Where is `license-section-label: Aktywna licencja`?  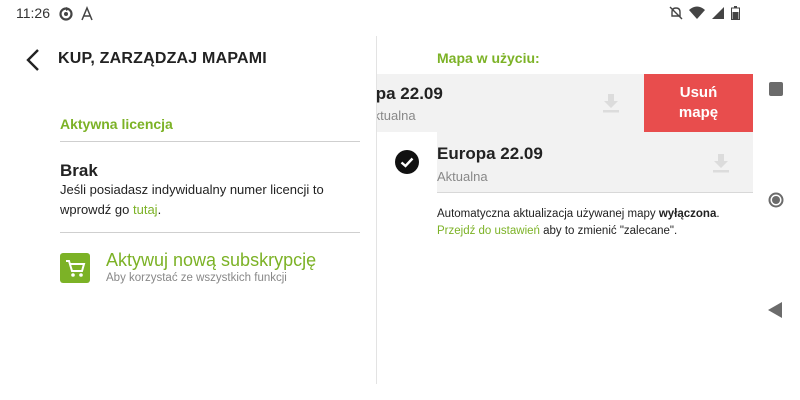 license-section-label: Aktywna licencja is located at coordinates (116, 124).